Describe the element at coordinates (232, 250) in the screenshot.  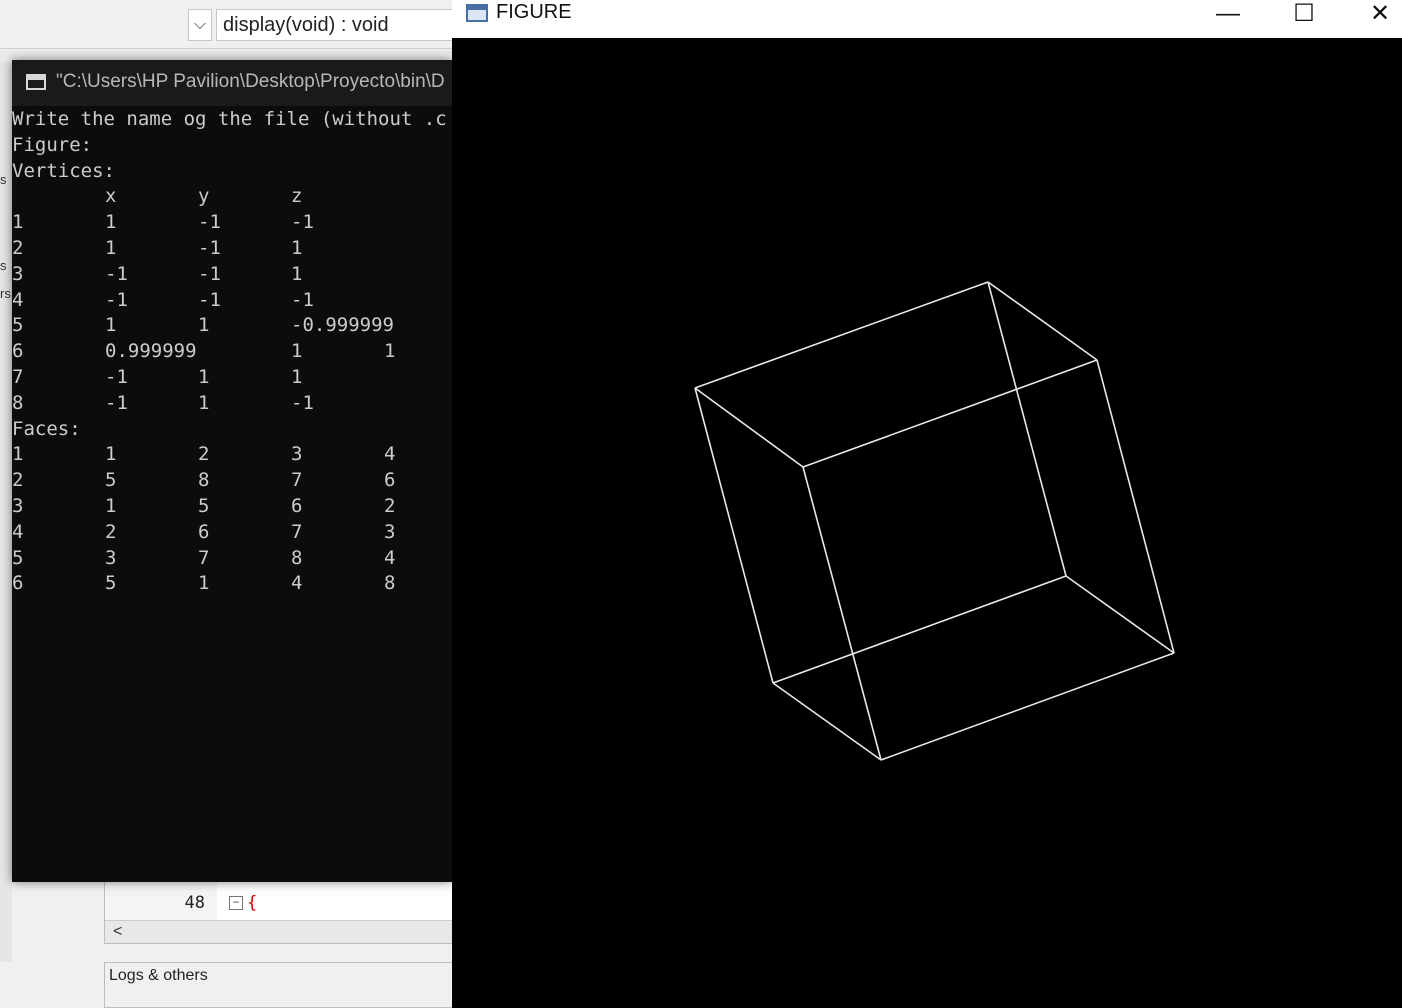
I see `vertex-row: 2 1 -1 1` at that location.